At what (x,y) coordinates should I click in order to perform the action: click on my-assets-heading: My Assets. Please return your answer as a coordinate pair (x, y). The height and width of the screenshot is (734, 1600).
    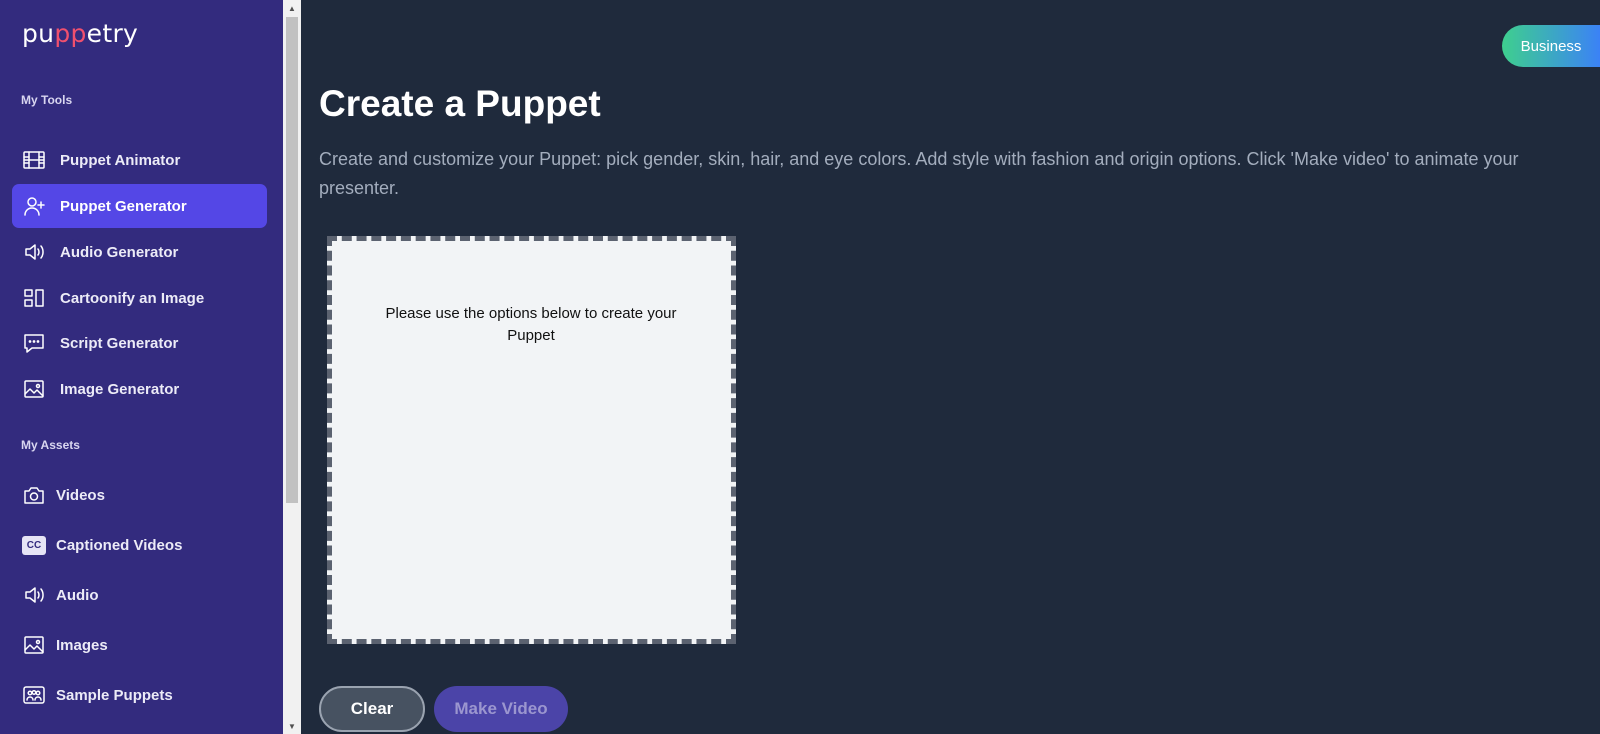
    Looking at the image, I should click on (50, 445).